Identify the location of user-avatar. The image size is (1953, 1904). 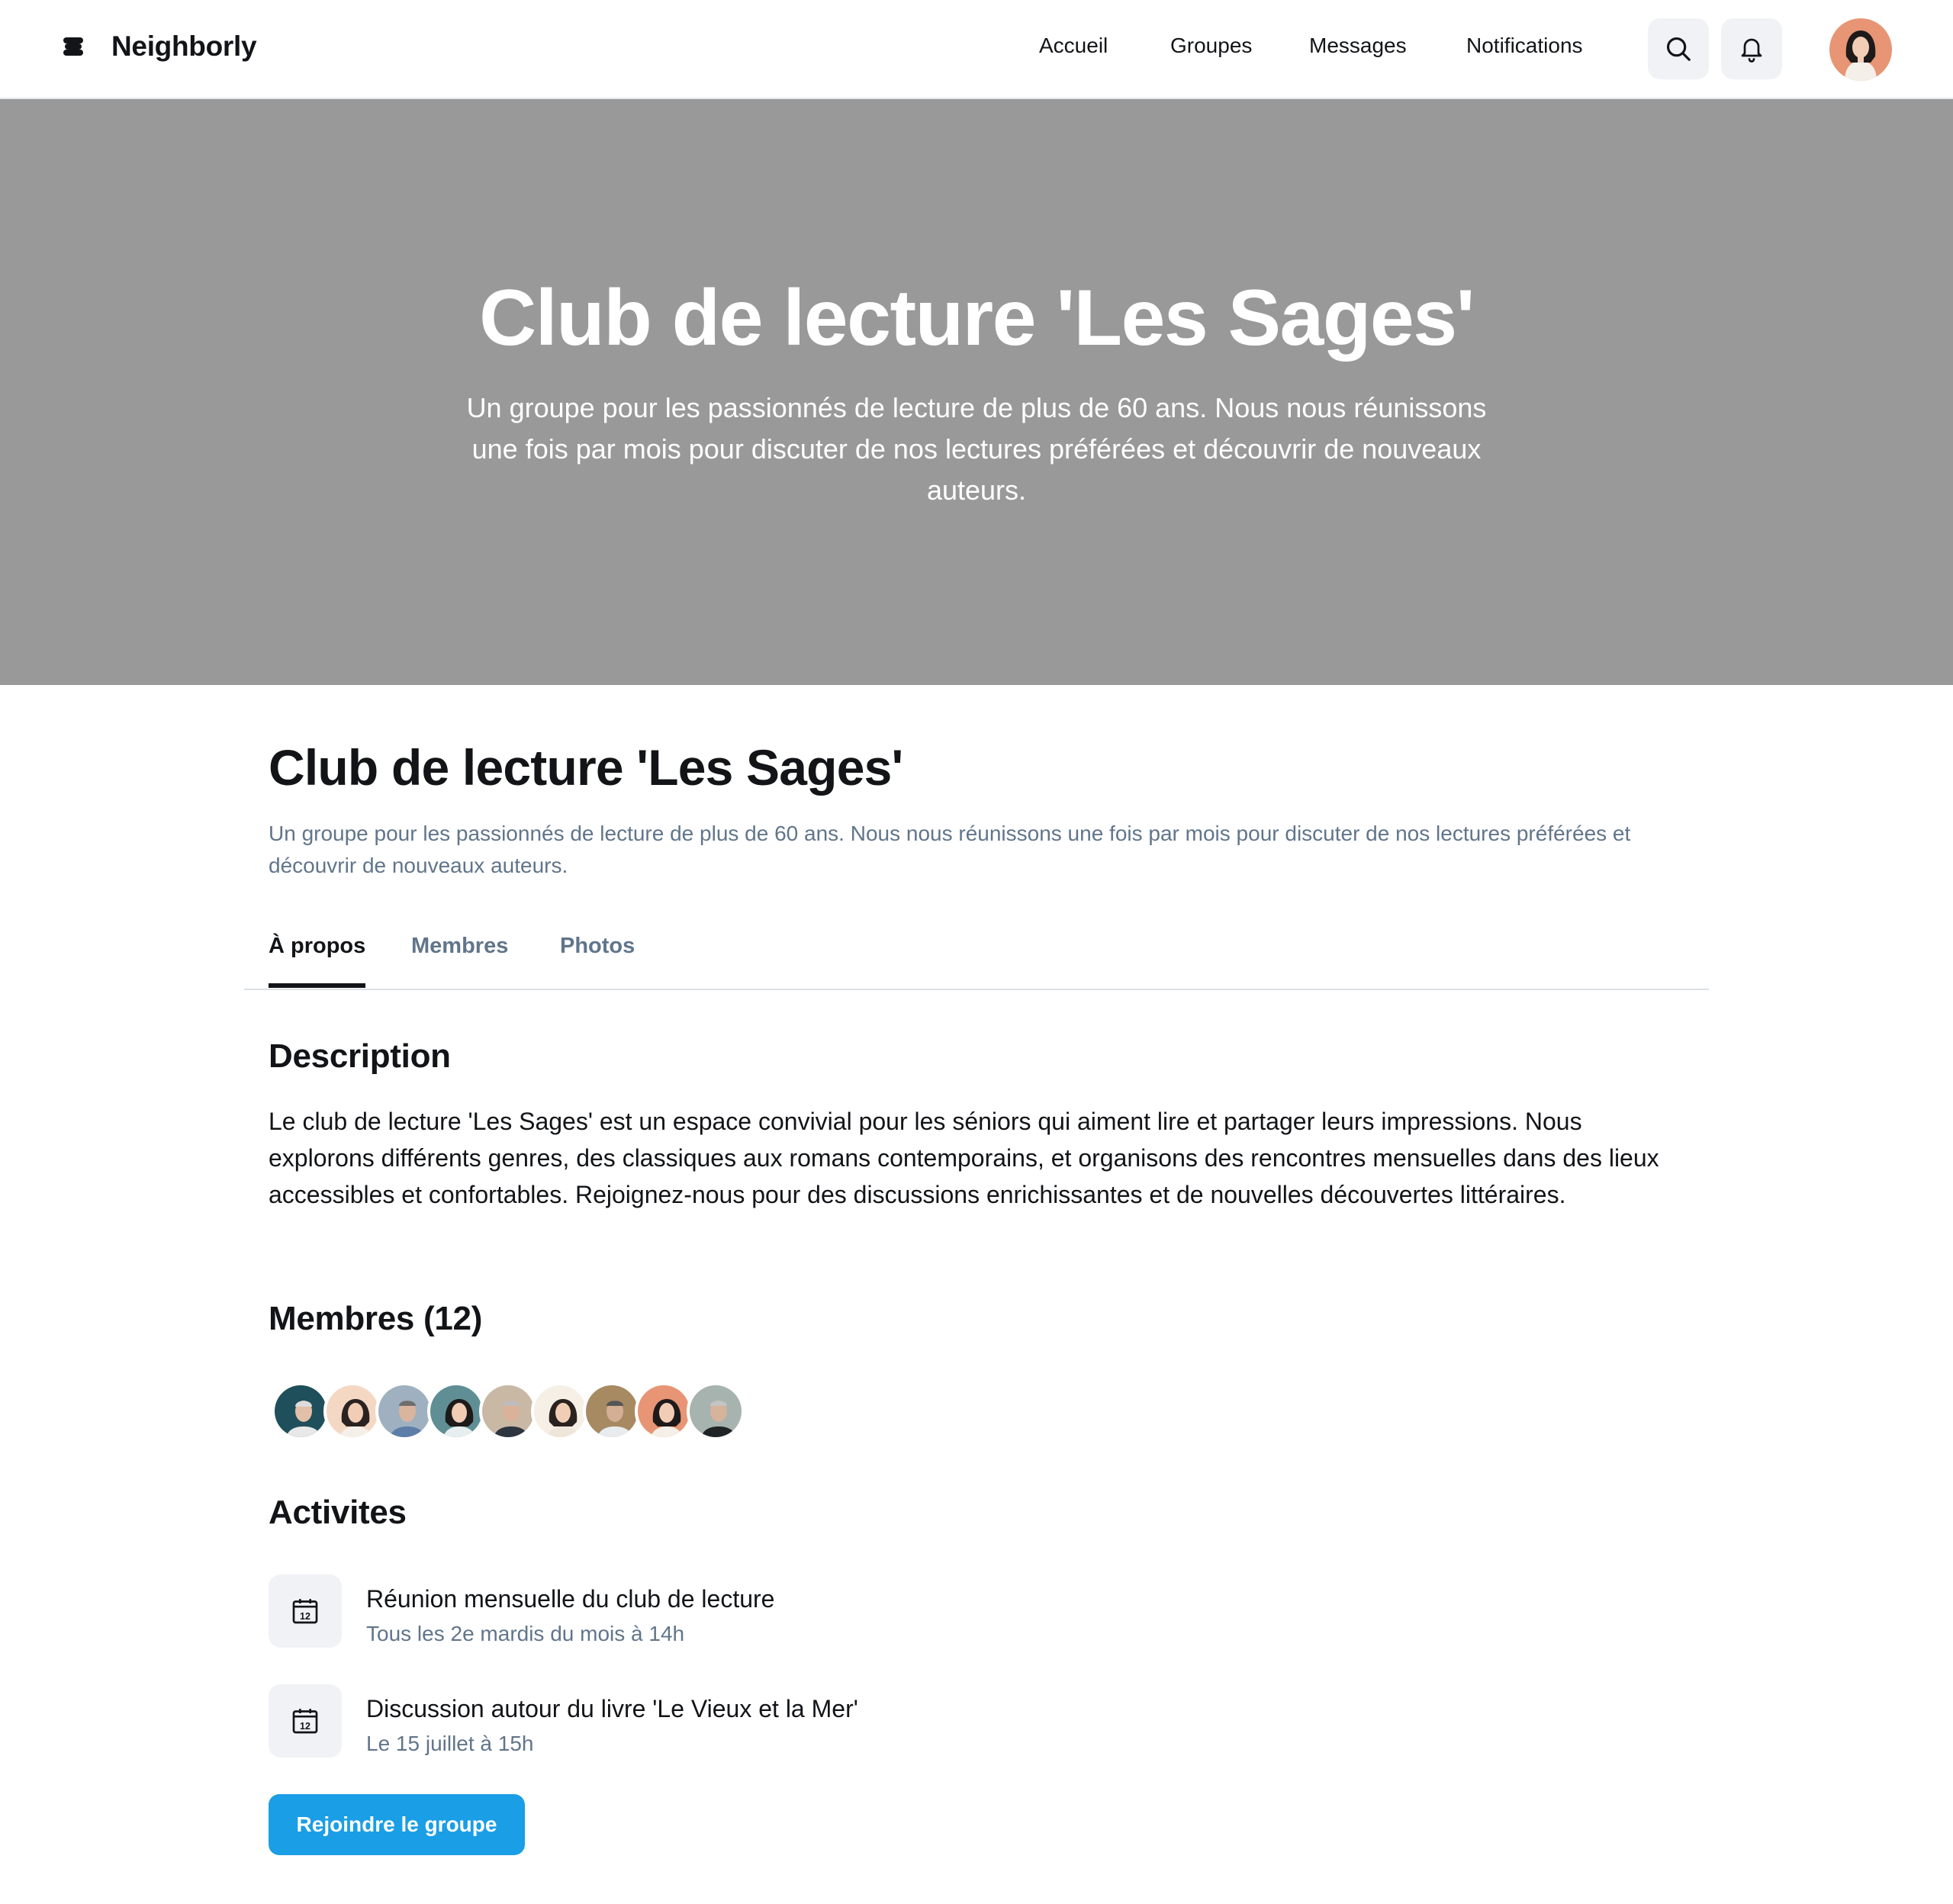
(1860, 49).